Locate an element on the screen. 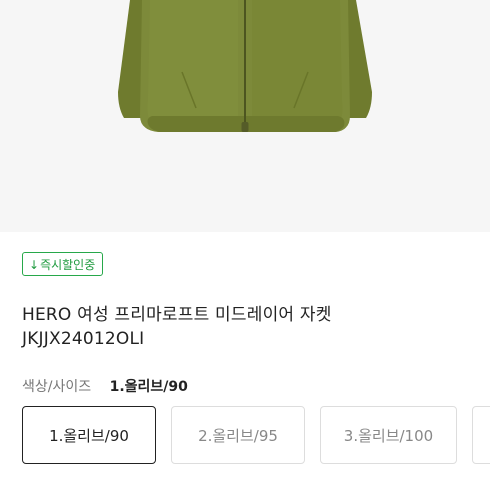 This screenshot has width=490, height=490. option-selected-value: 1.올리브/90 is located at coordinates (148, 387).